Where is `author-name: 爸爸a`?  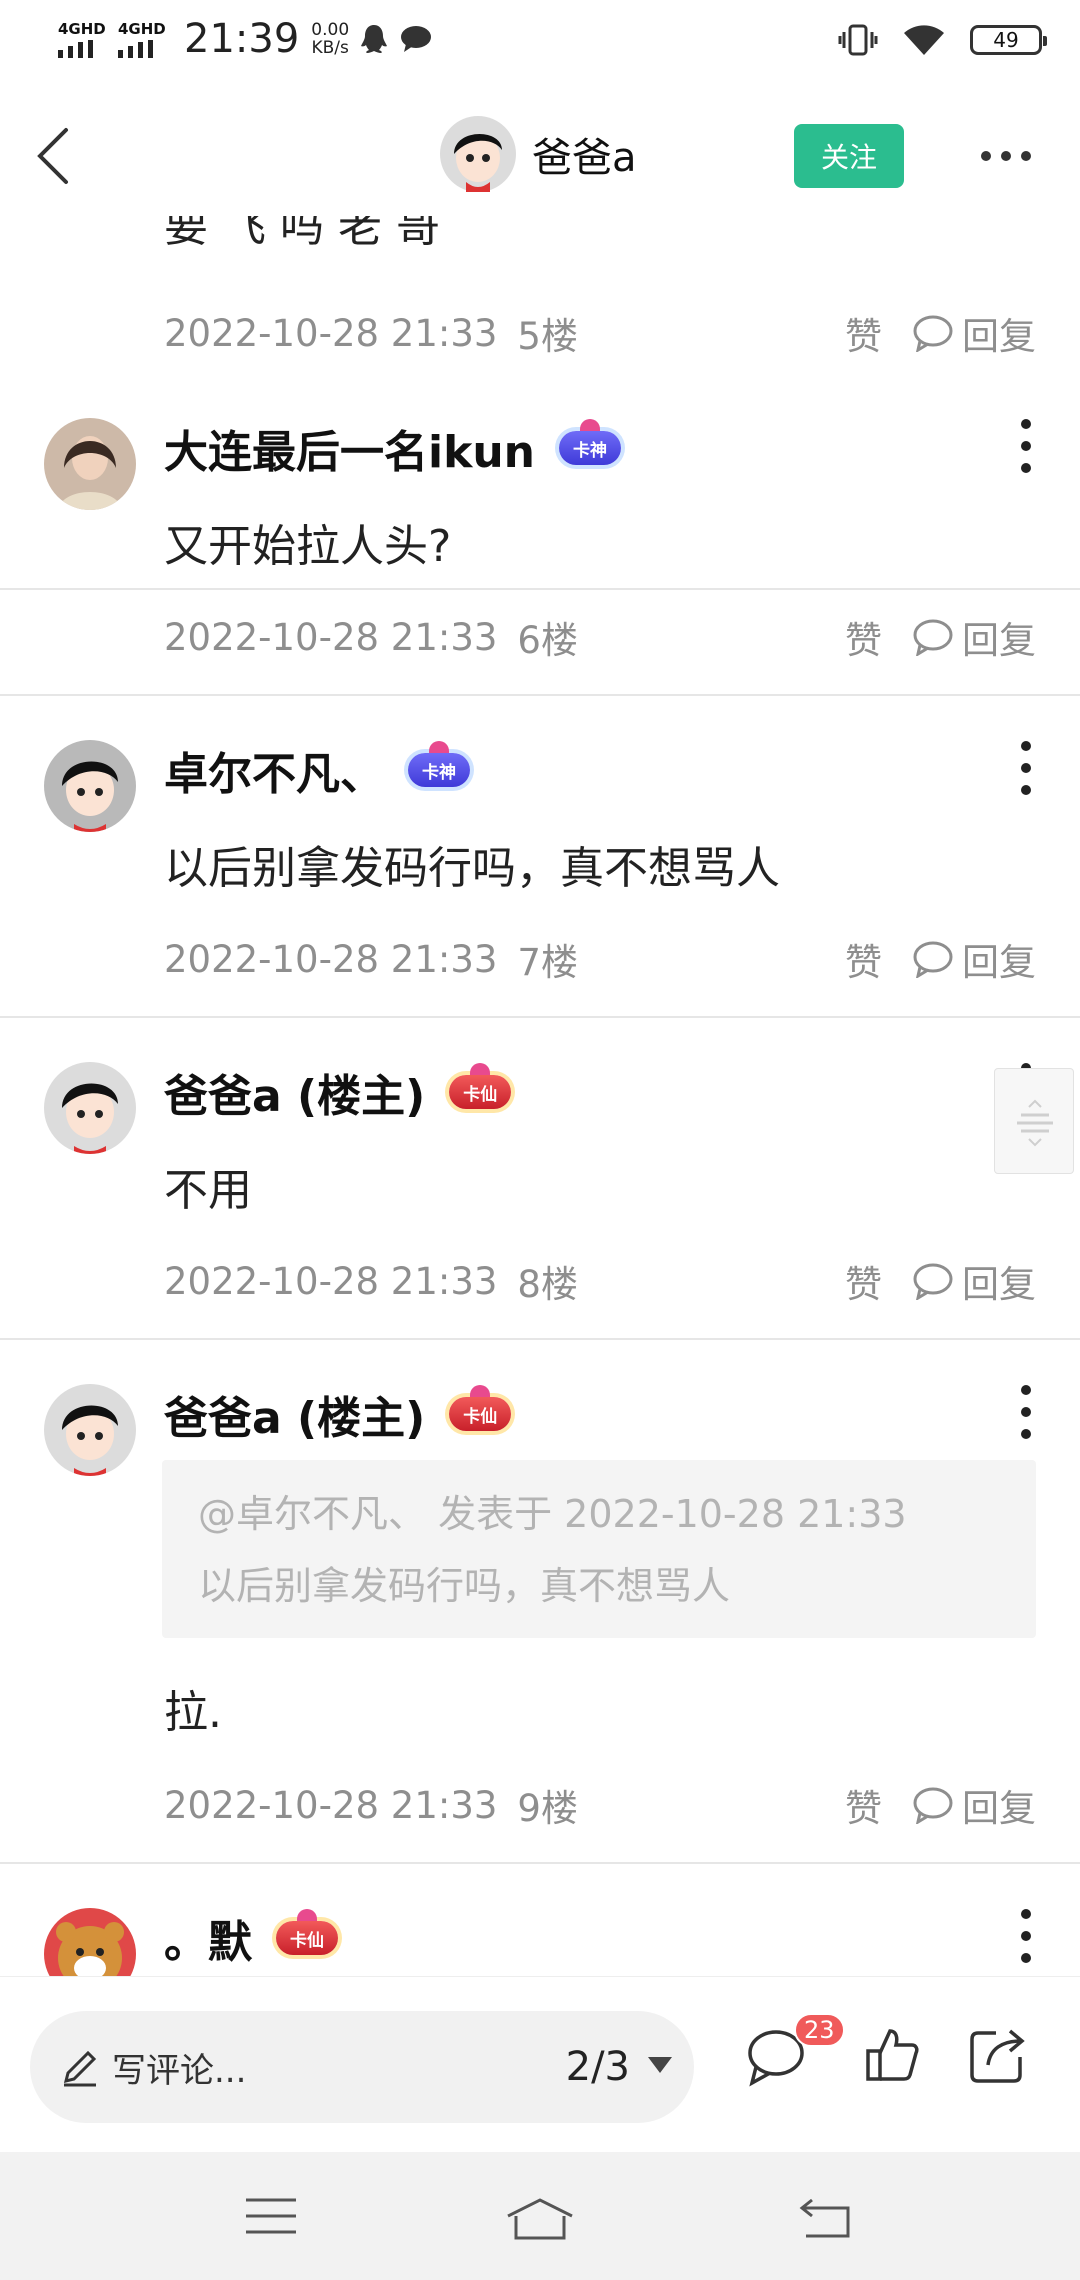 author-name: 爸爸a is located at coordinates (584, 154).